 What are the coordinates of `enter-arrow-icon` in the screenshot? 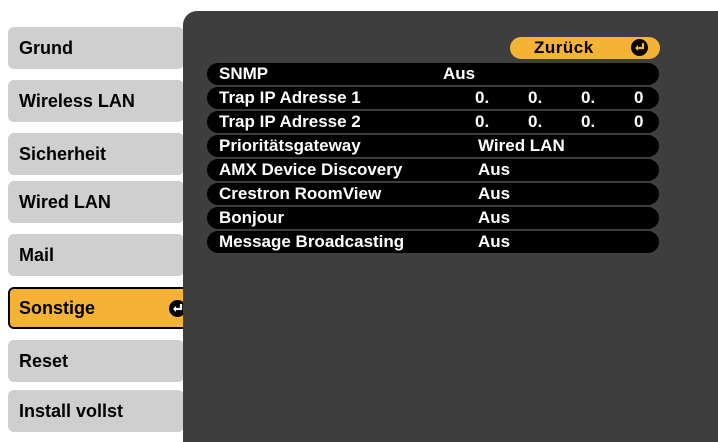 It's located at (639, 47).